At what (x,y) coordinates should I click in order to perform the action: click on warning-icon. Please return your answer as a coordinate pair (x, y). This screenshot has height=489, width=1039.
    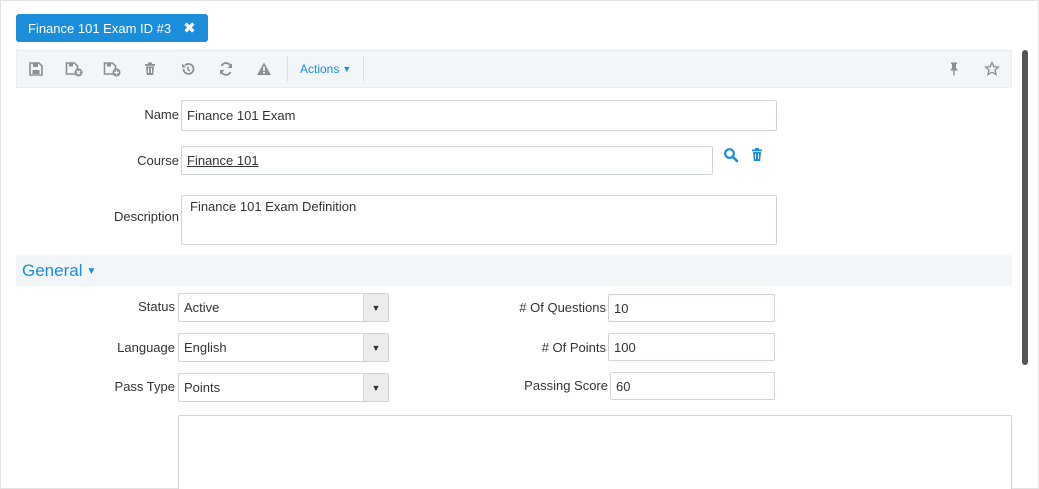
    Looking at the image, I should click on (264, 69).